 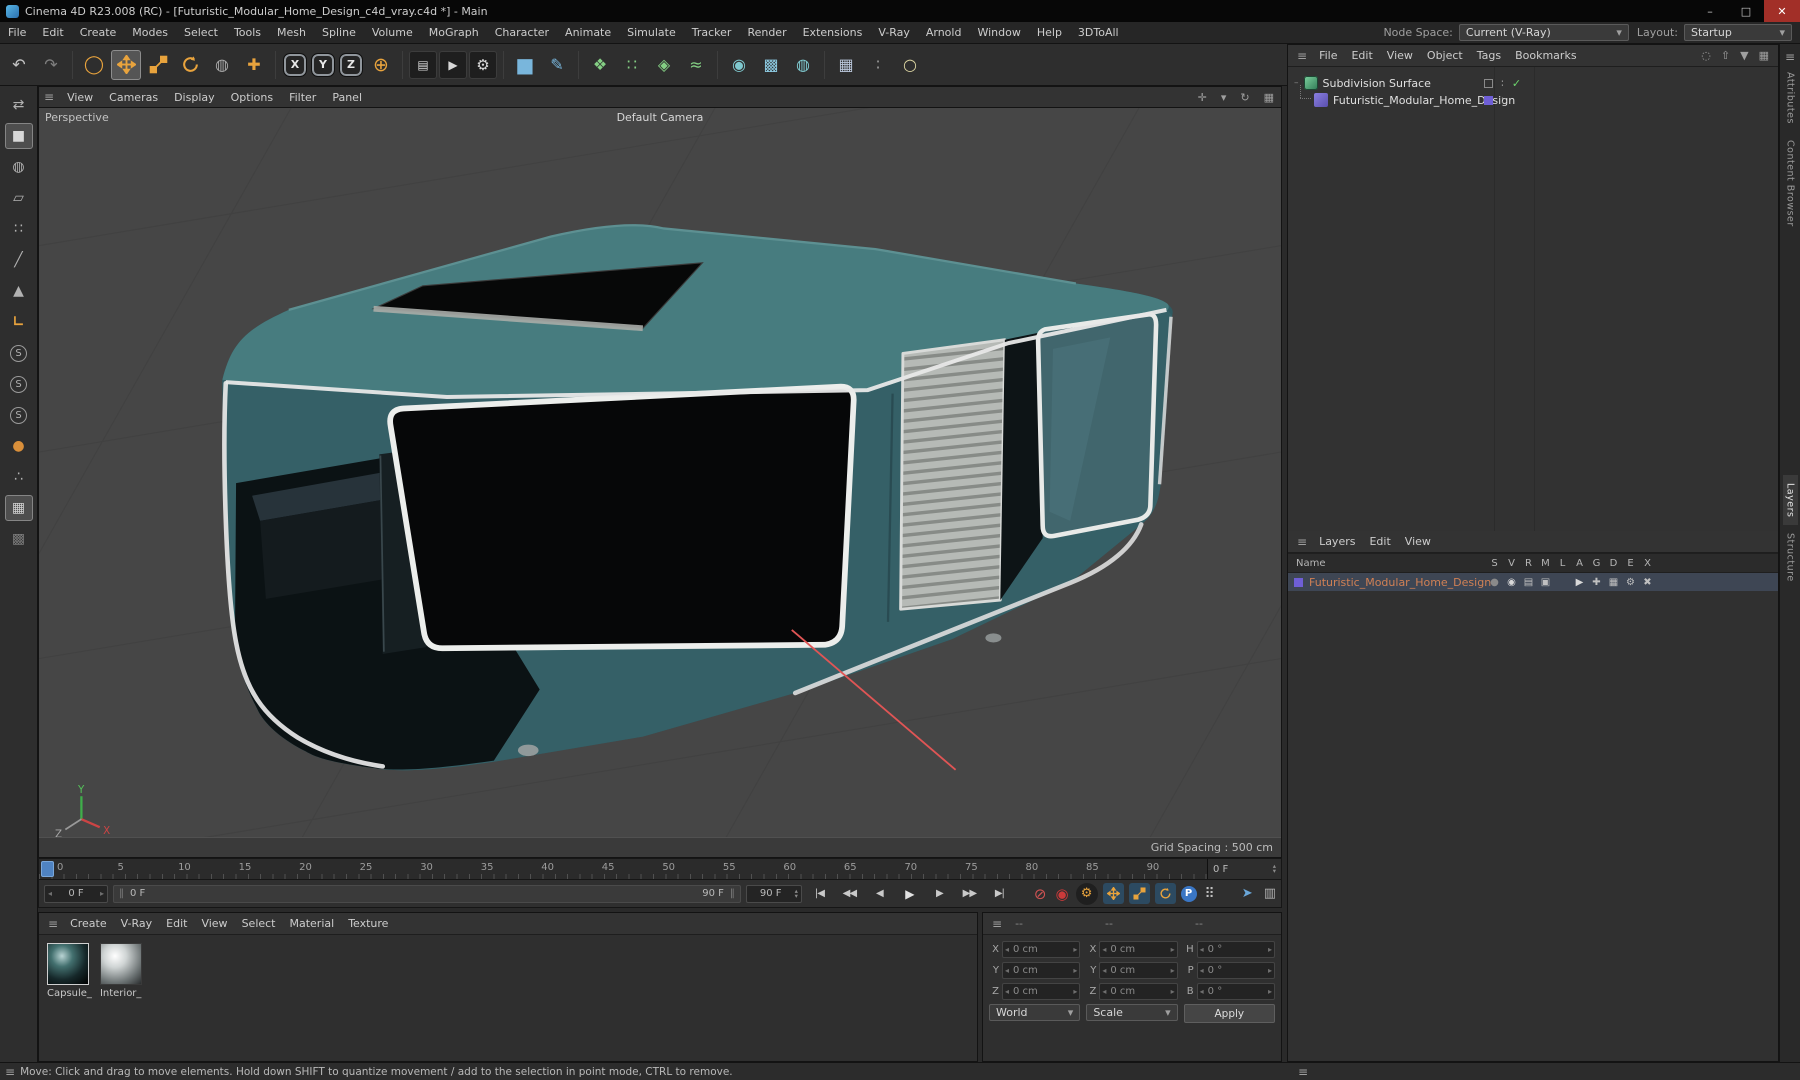 I want to click on workplane-mode-icon: ▱, so click(x=19, y=198).